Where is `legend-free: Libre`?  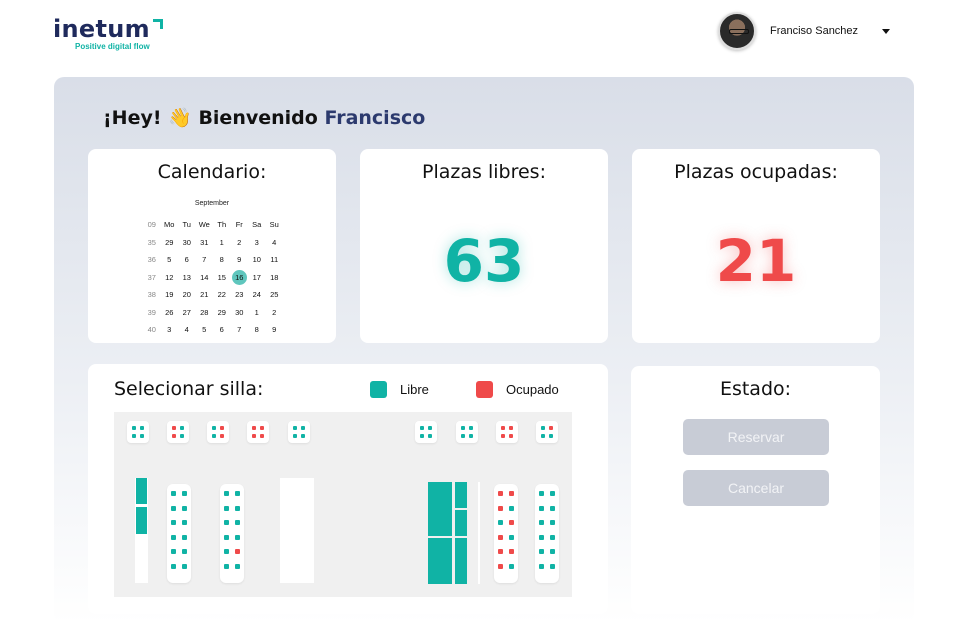
legend-free: Libre is located at coordinates (399, 389).